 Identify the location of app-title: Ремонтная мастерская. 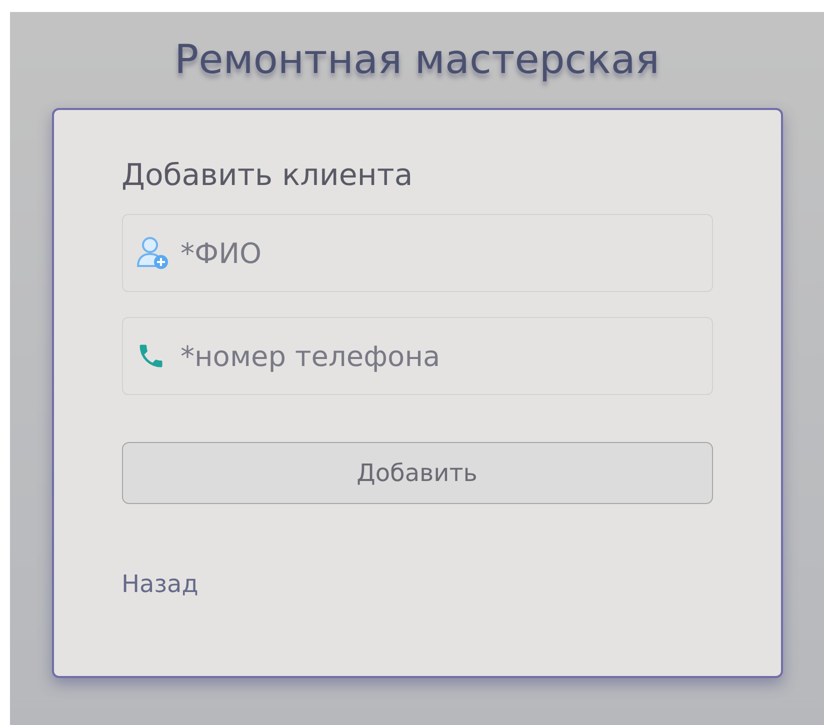
(417, 60).